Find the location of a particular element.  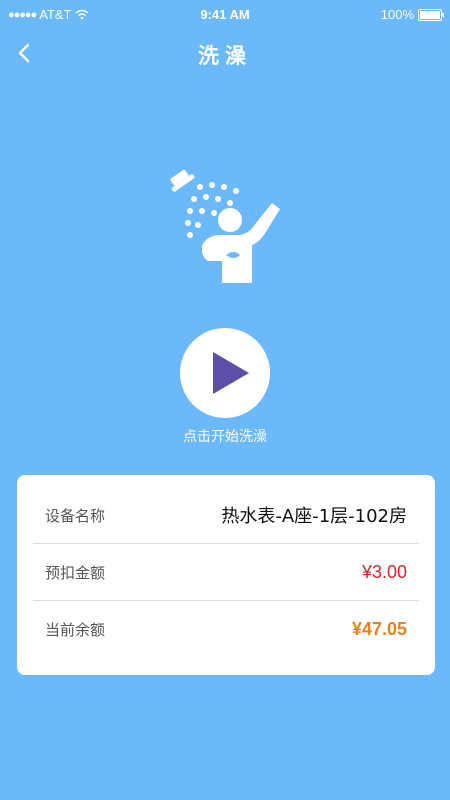

deduct-amount-label: 预扣金额 is located at coordinates (75, 572).